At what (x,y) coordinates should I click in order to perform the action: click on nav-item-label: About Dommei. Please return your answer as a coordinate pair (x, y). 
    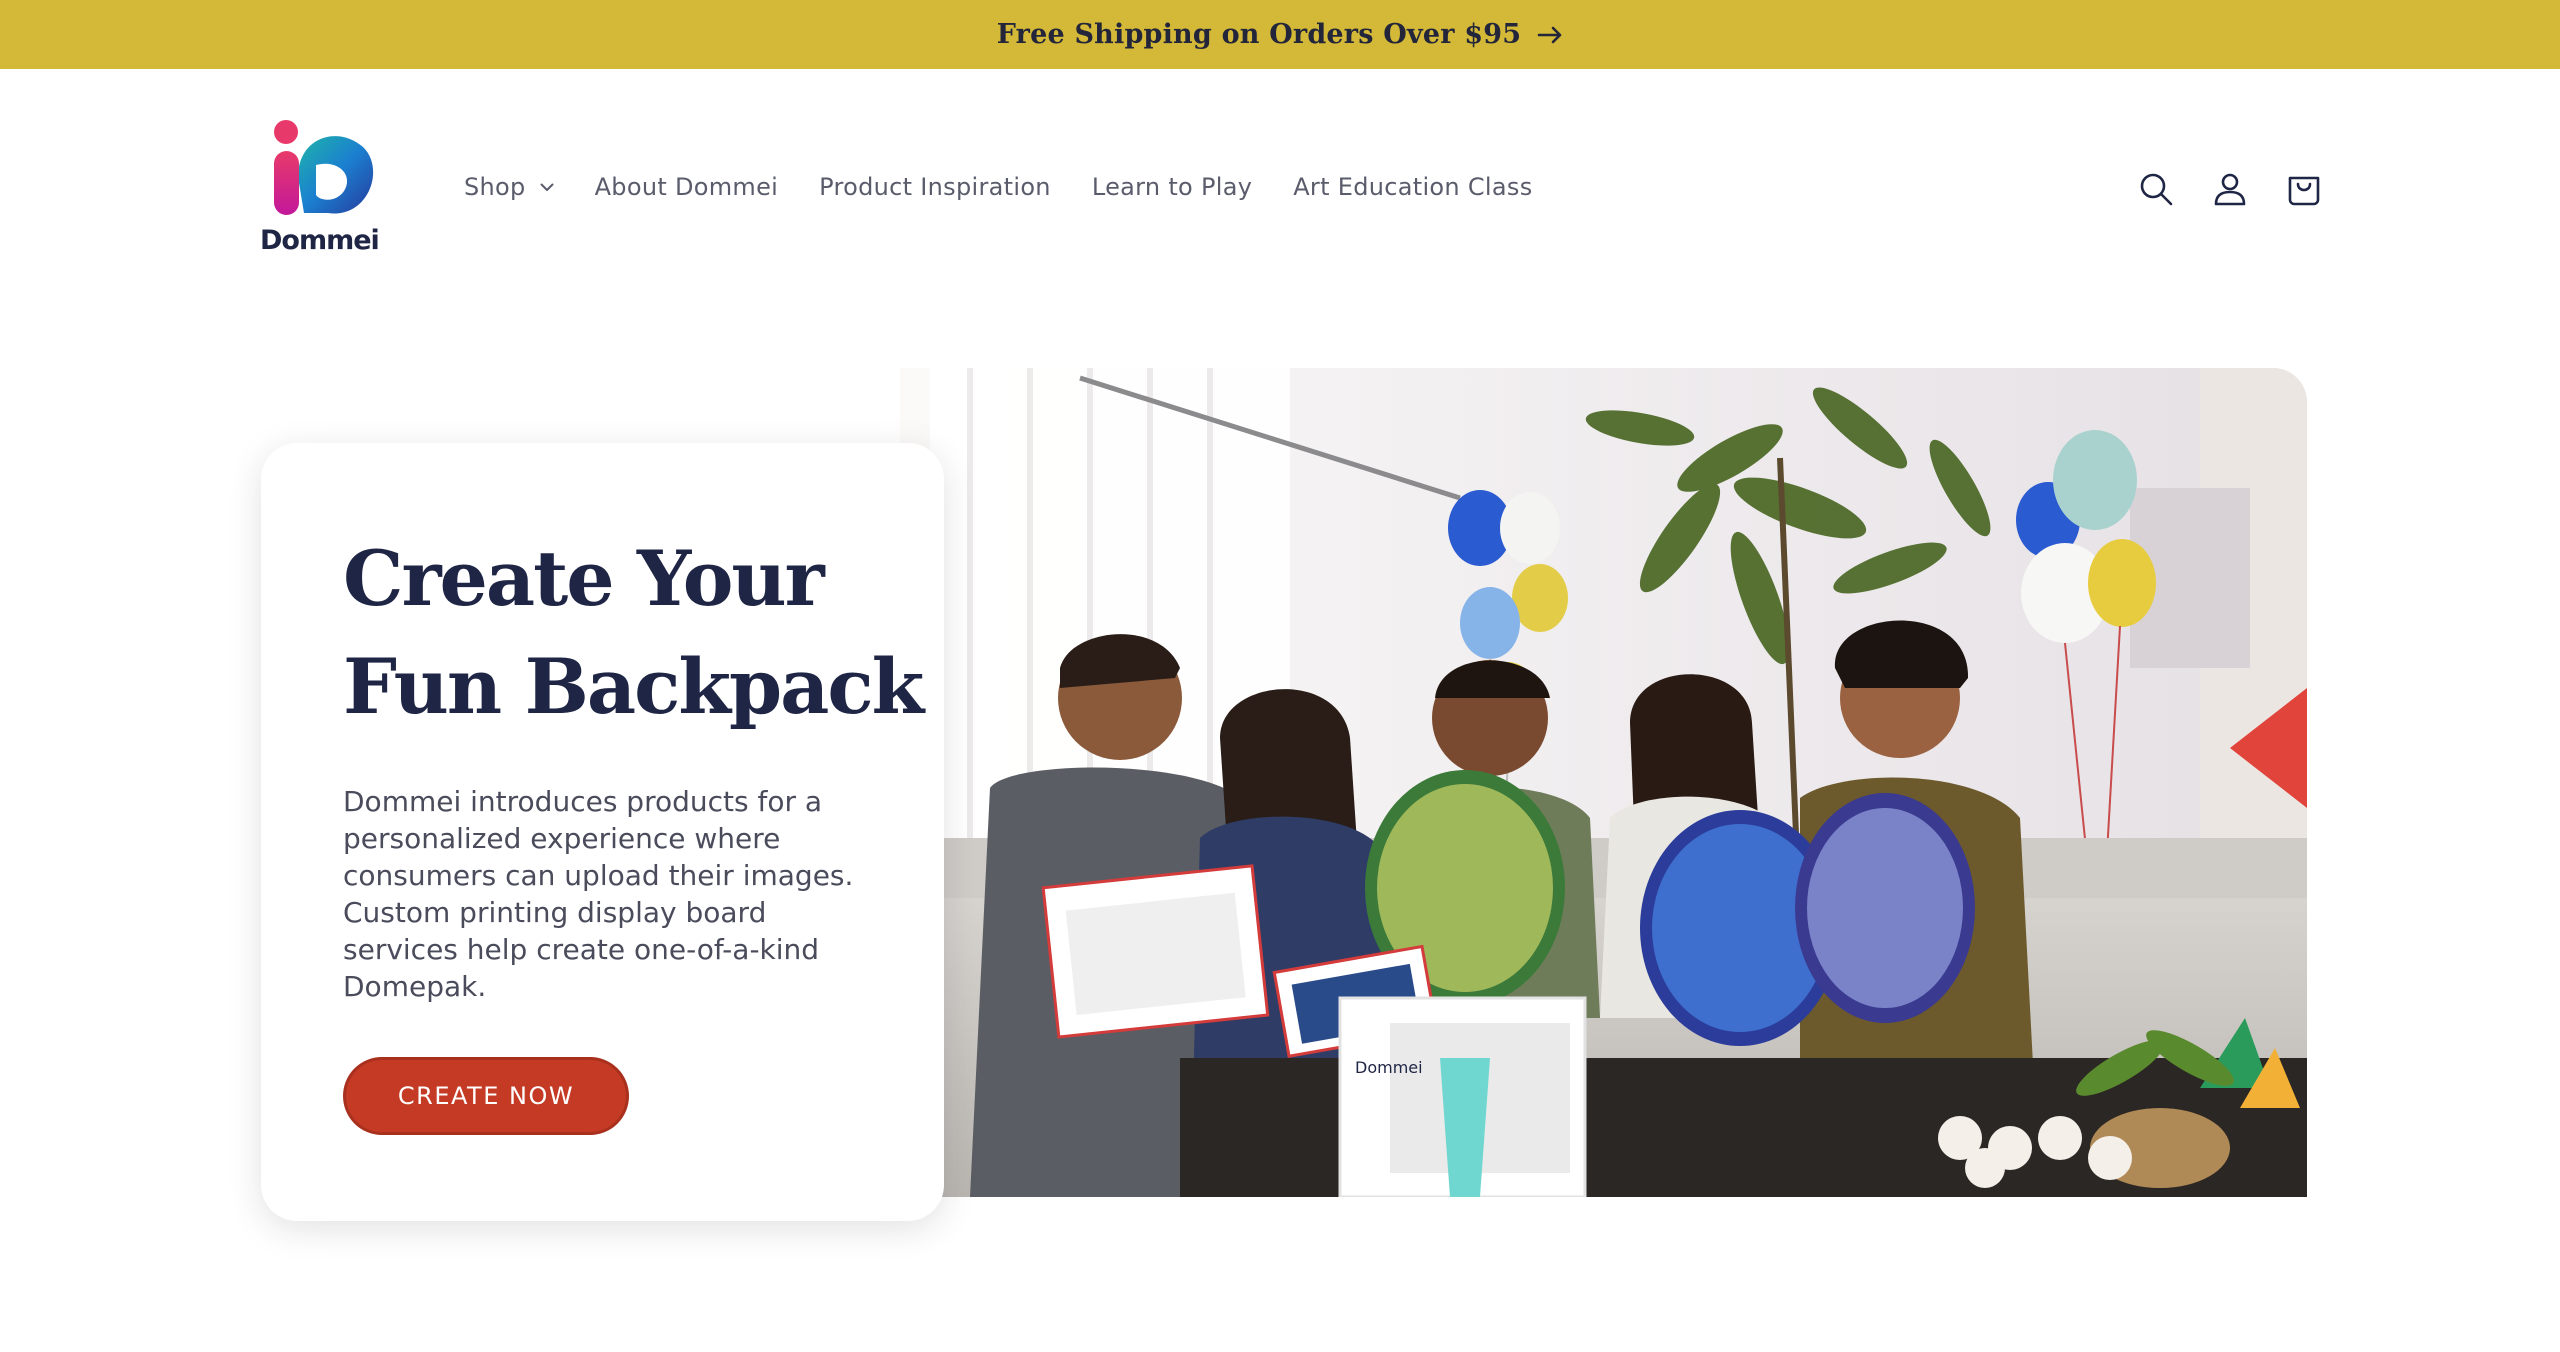
    Looking at the image, I should click on (686, 187).